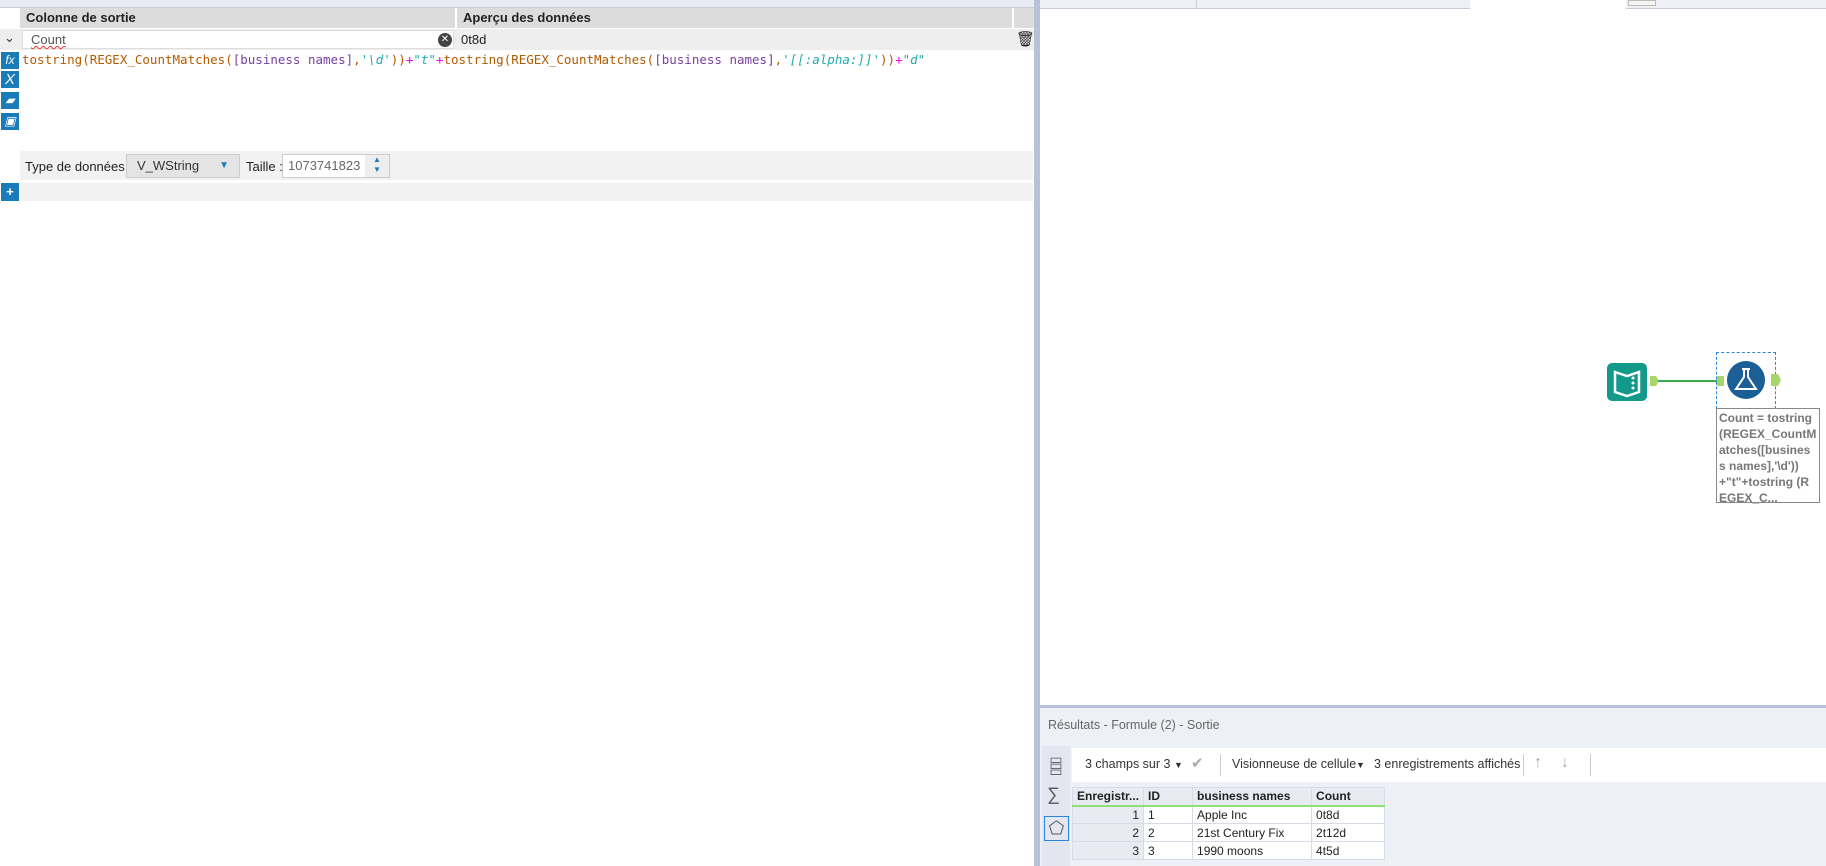  I want to click on data-type-label: Type de données :, so click(78, 166).